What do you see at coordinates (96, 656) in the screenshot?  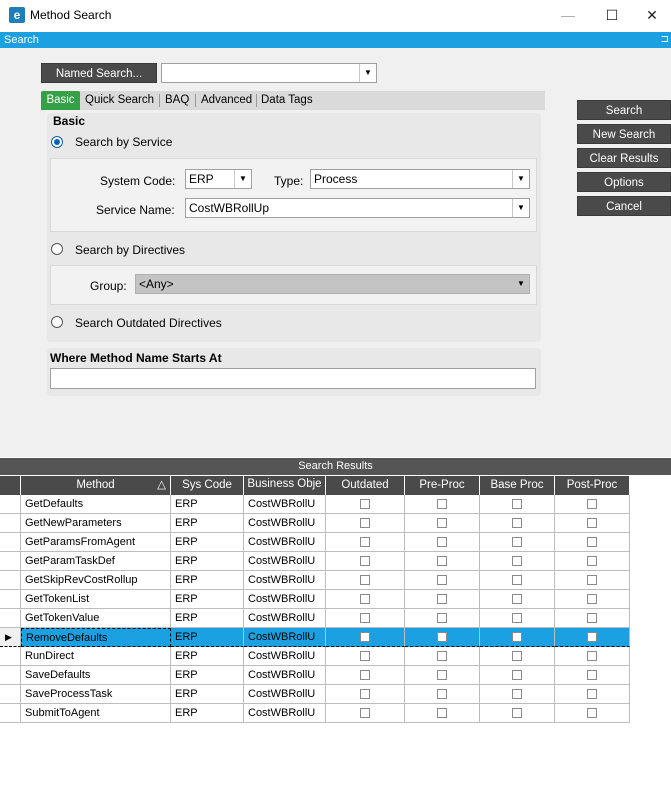 I see `cell-method: RunDirect` at bounding box center [96, 656].